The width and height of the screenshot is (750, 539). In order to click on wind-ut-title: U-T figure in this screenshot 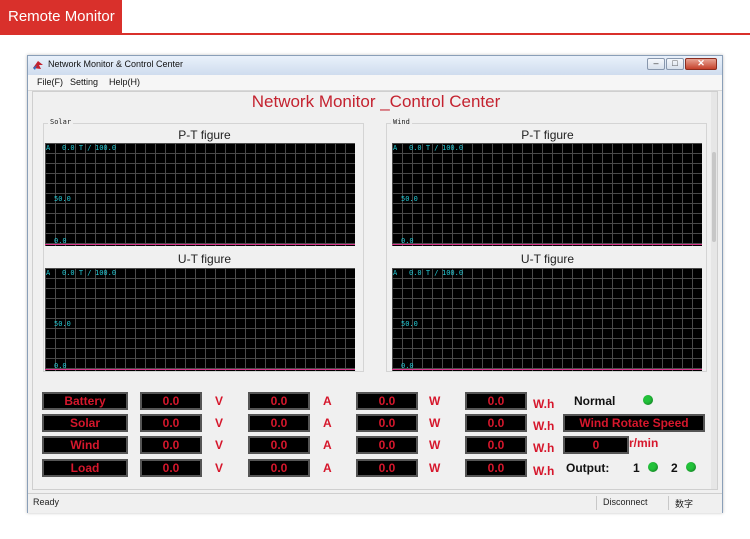, I will do `click(547, 259)`.